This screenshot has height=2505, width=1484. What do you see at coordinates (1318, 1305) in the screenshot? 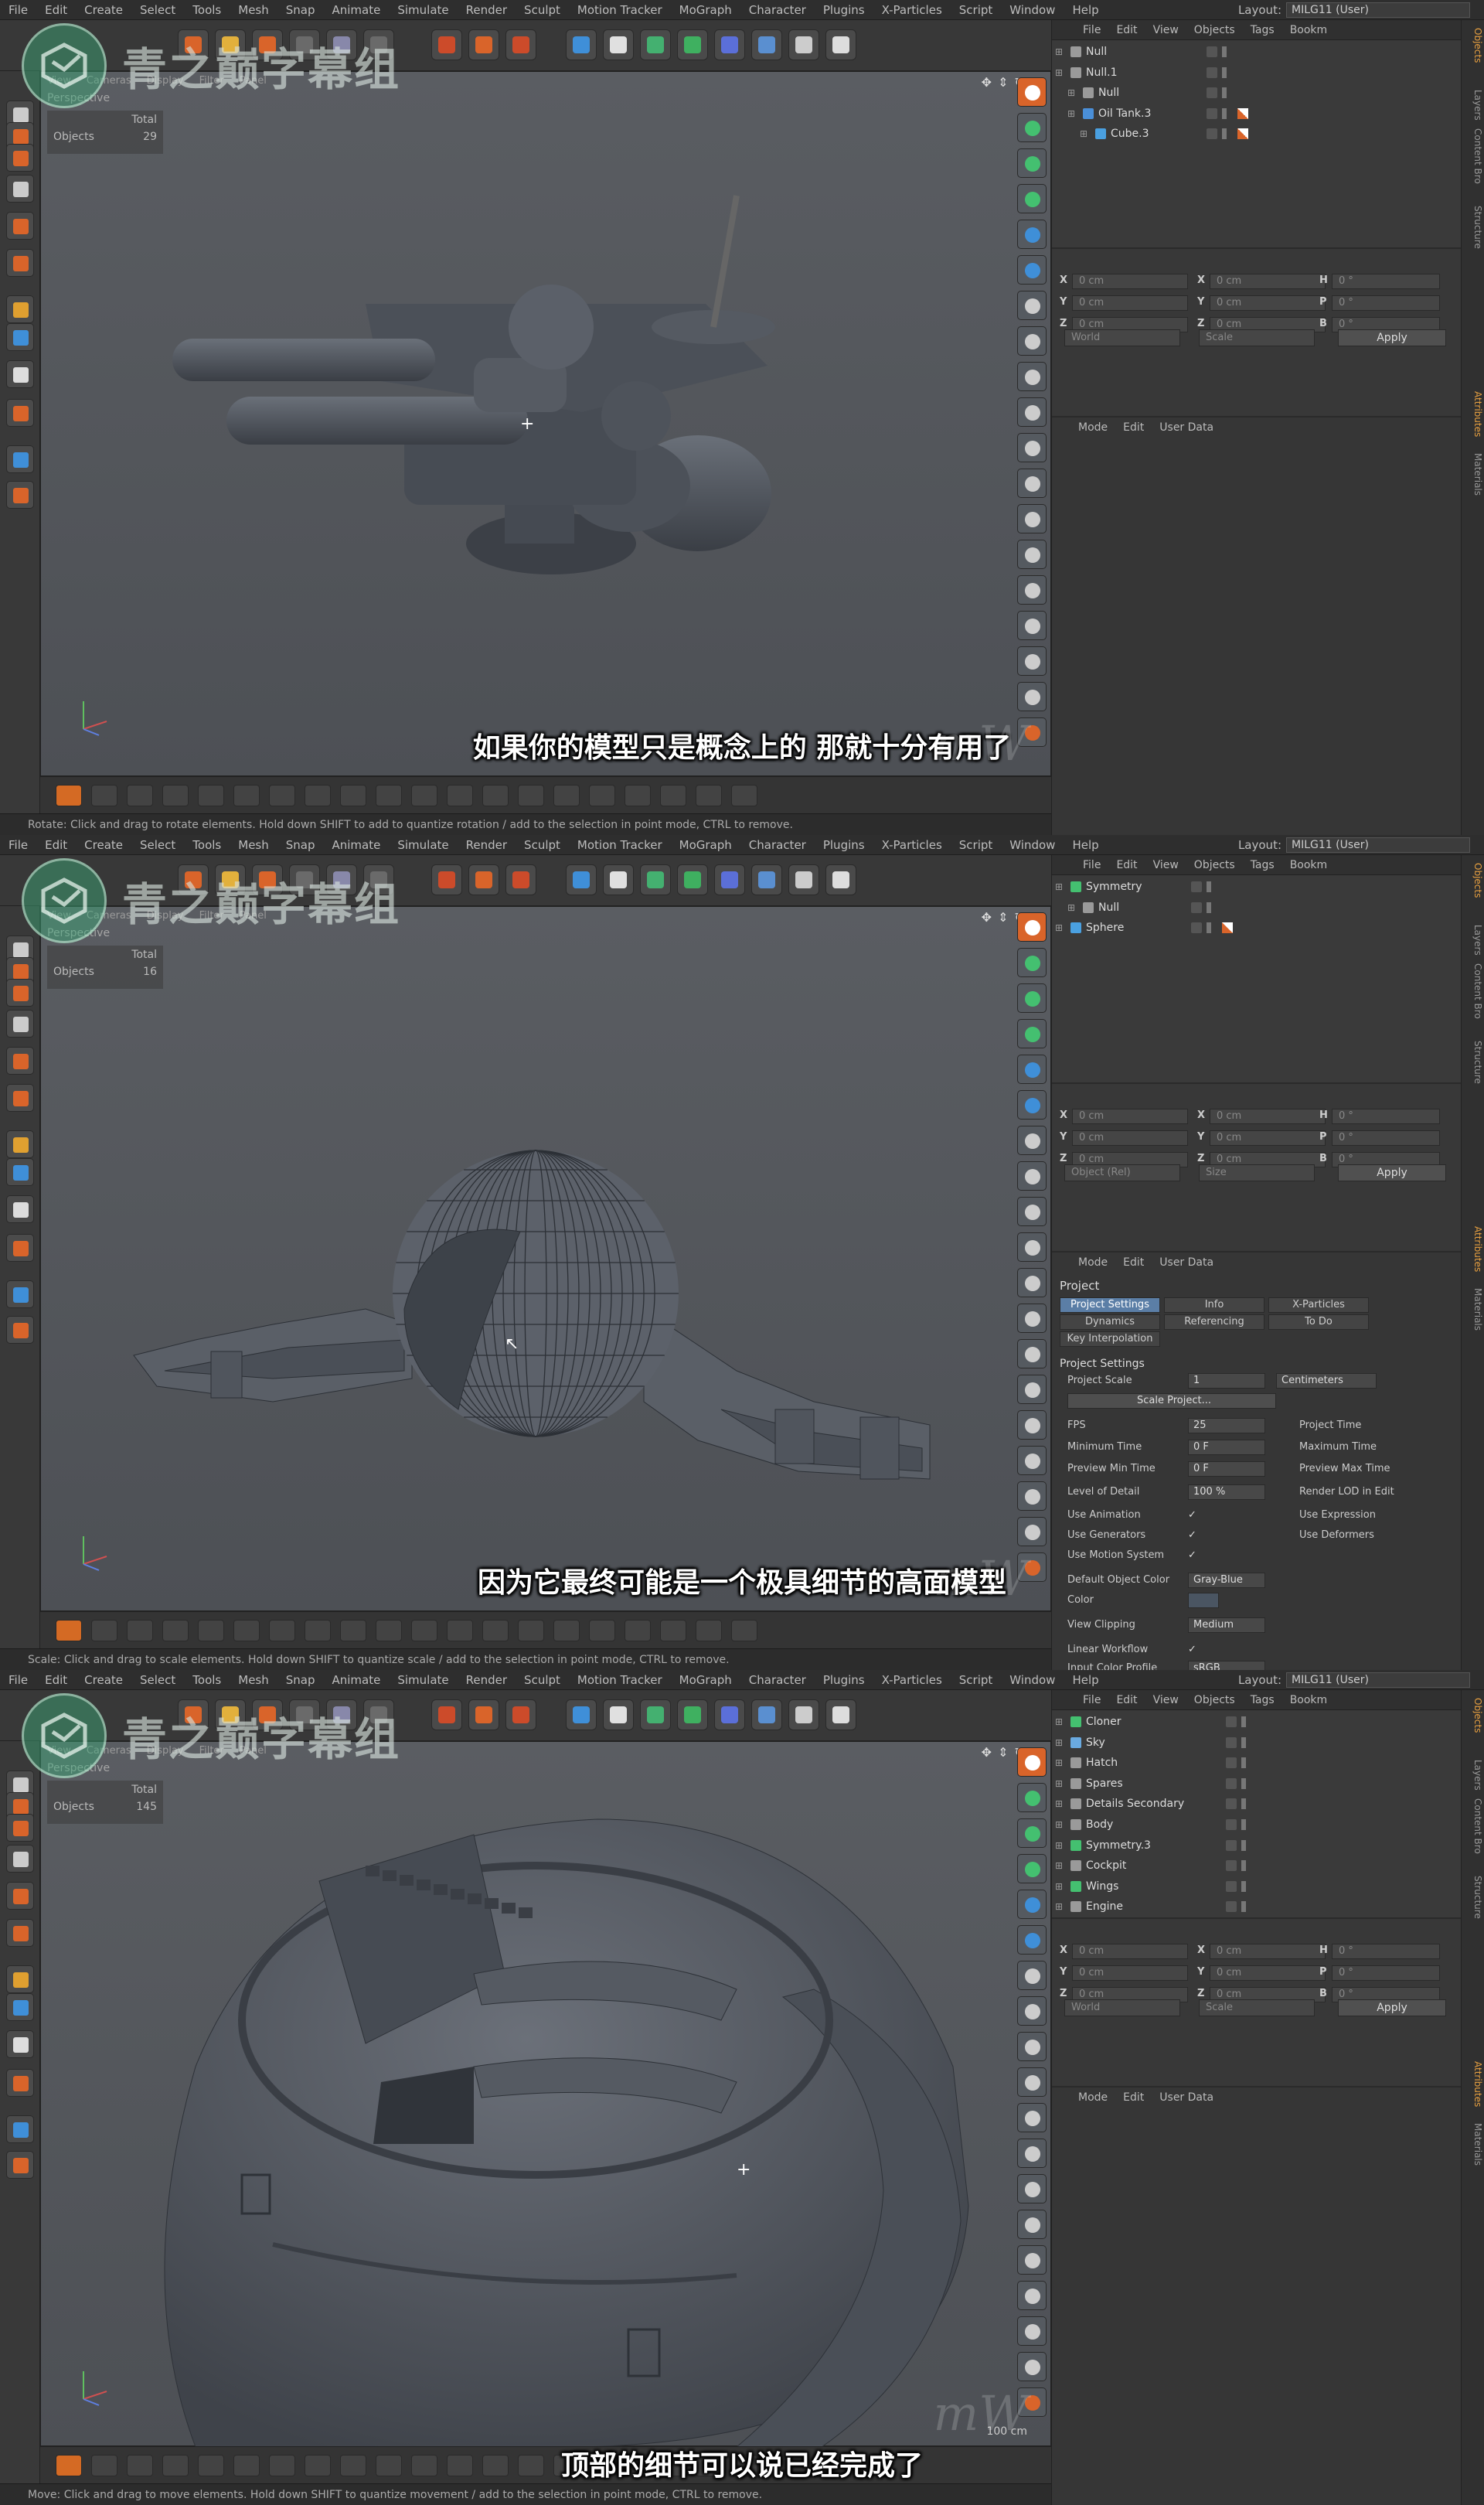
I see `project-tab: X-Particles` at bounding box center [1318, 1305].